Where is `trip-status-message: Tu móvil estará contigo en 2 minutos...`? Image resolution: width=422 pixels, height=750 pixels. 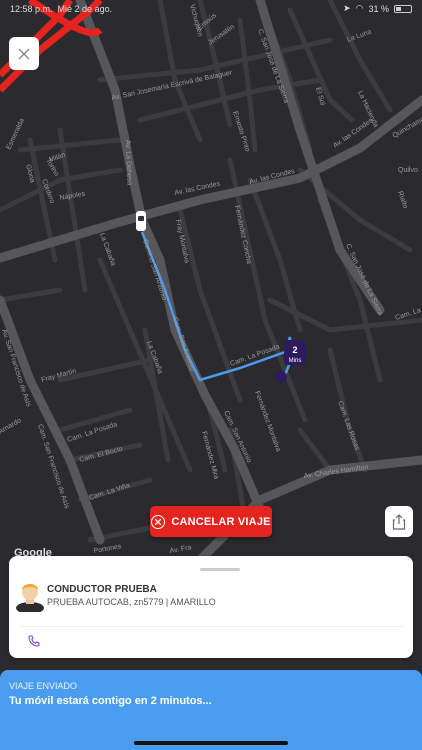 trip-status-message: Tu móvil estará contigo en 2 minutos... is located at coordinates (110, 701).